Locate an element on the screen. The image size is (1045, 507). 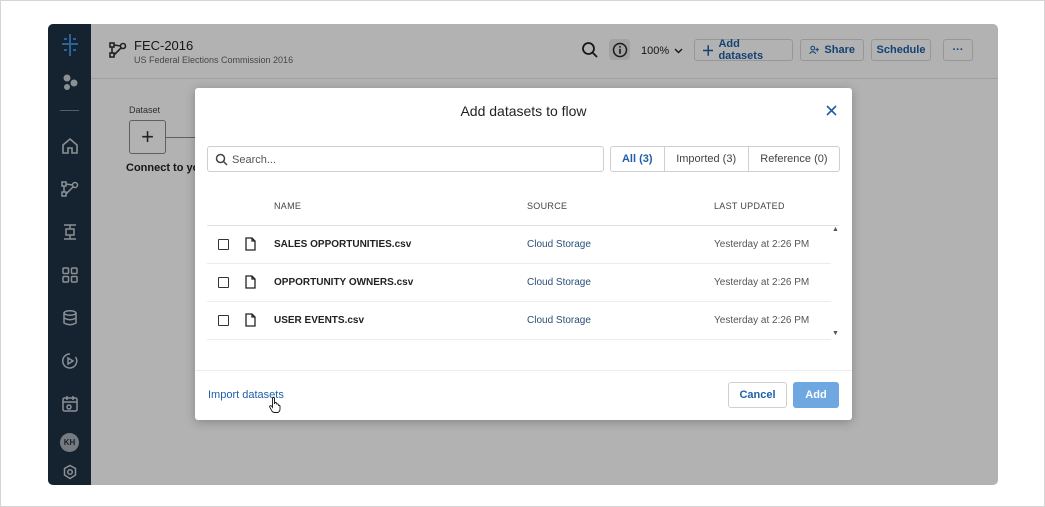
scroll-down-arrow-icon: ▼ is located at coordinates (835, 333).